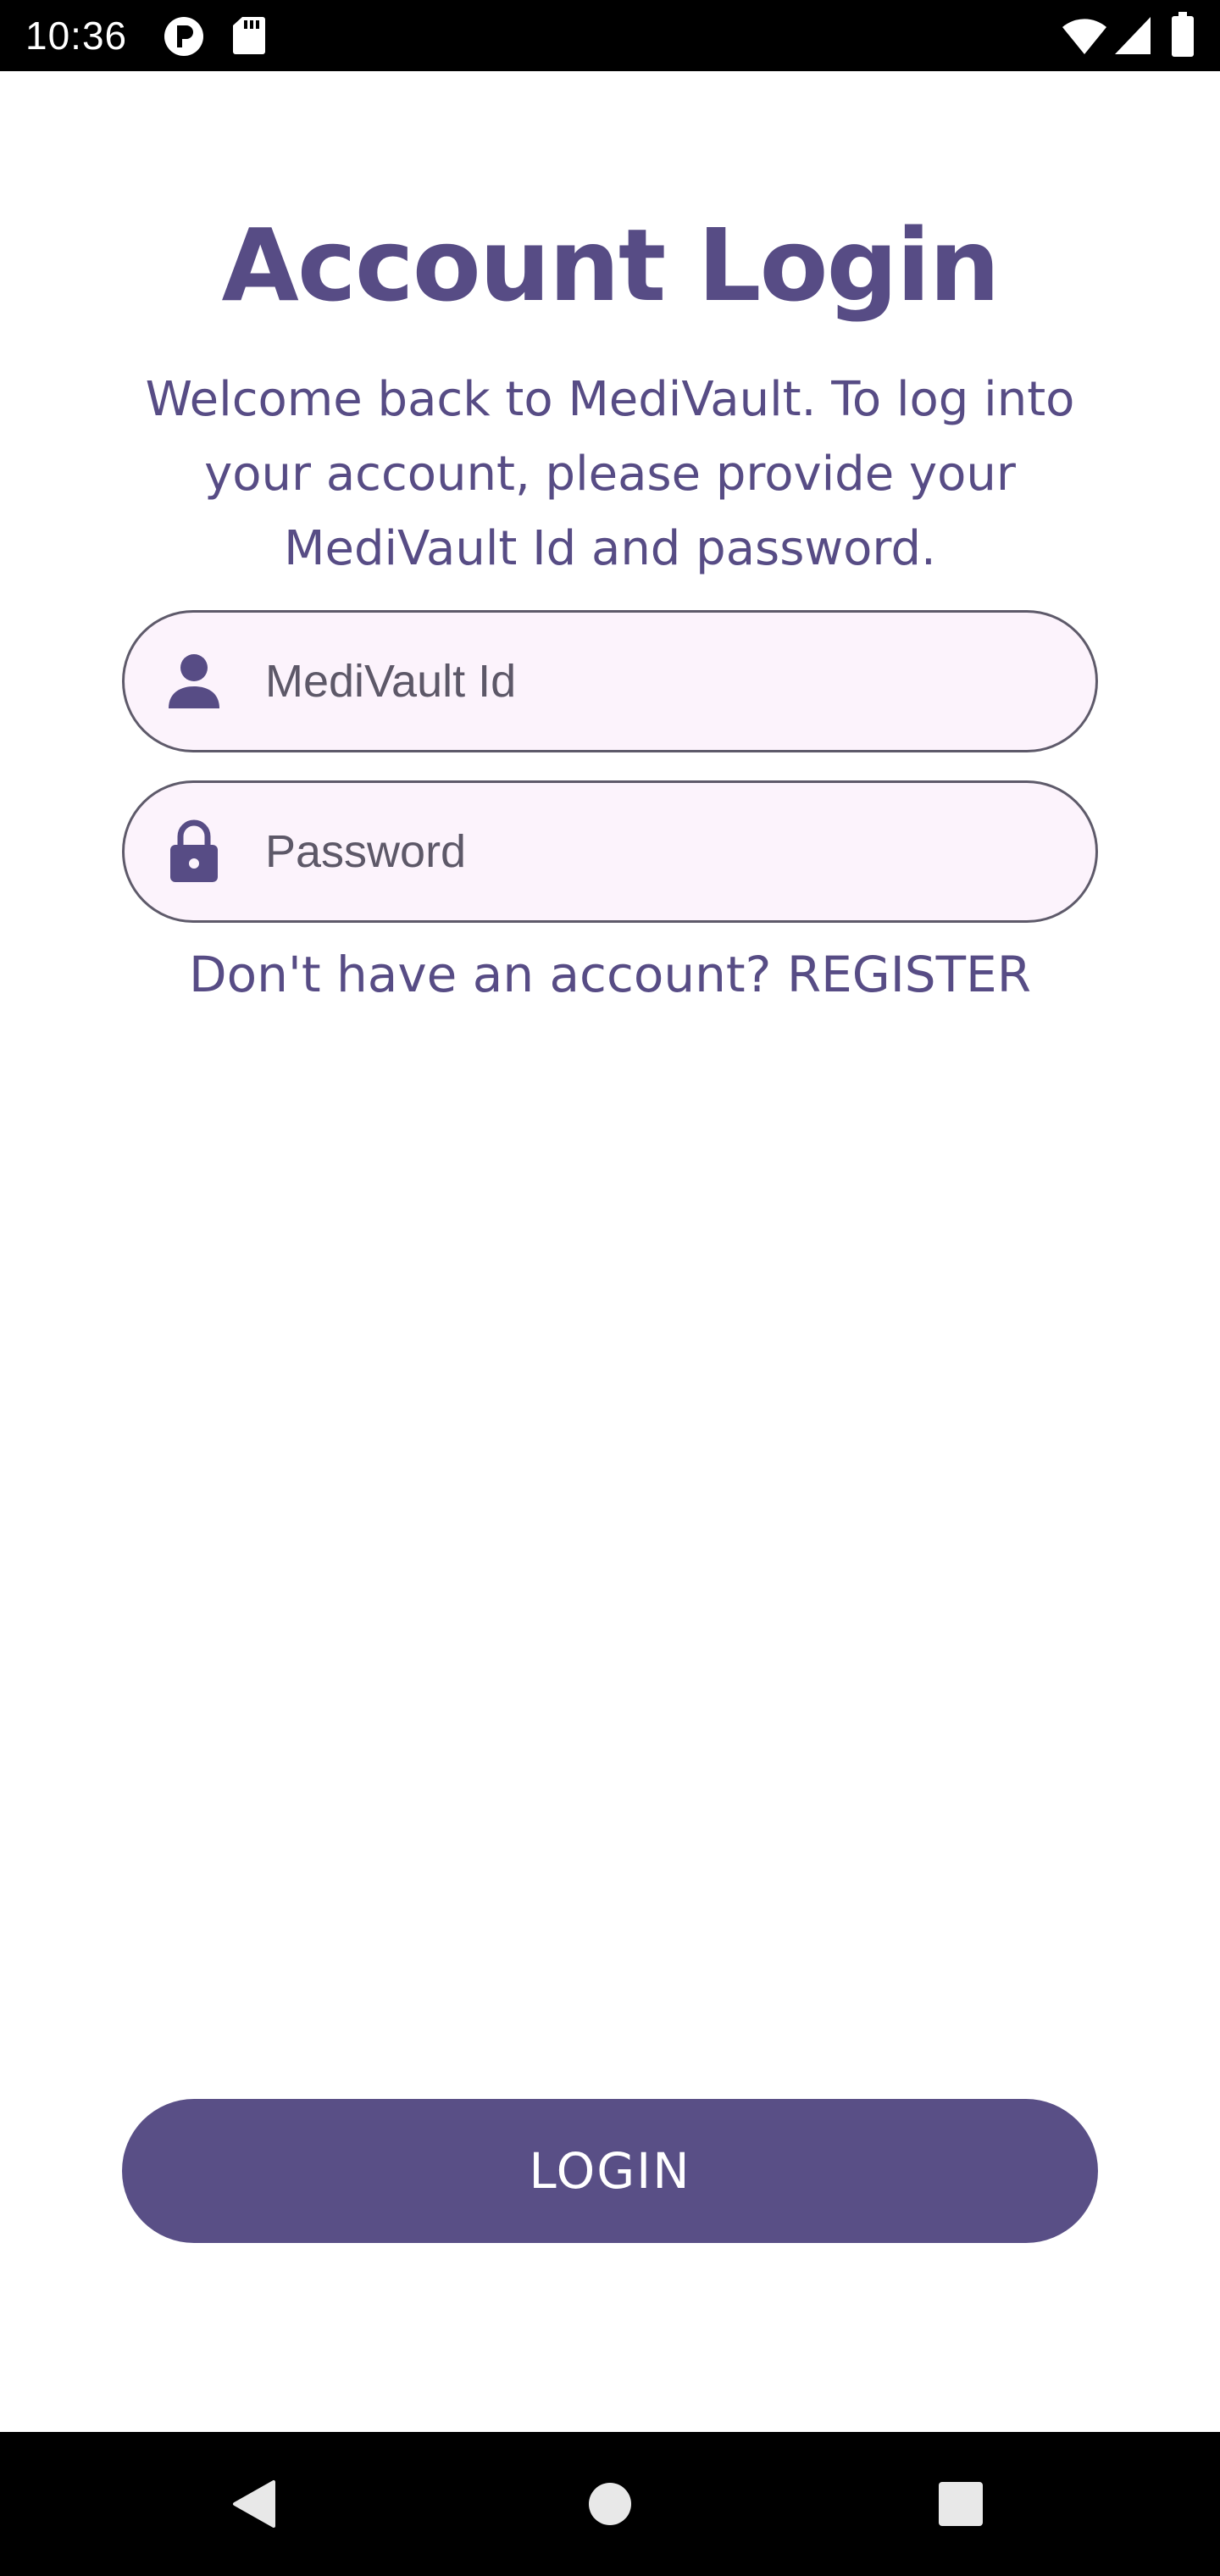  I want to click on register-prompt: Don't have an account?, so click(480, 974).